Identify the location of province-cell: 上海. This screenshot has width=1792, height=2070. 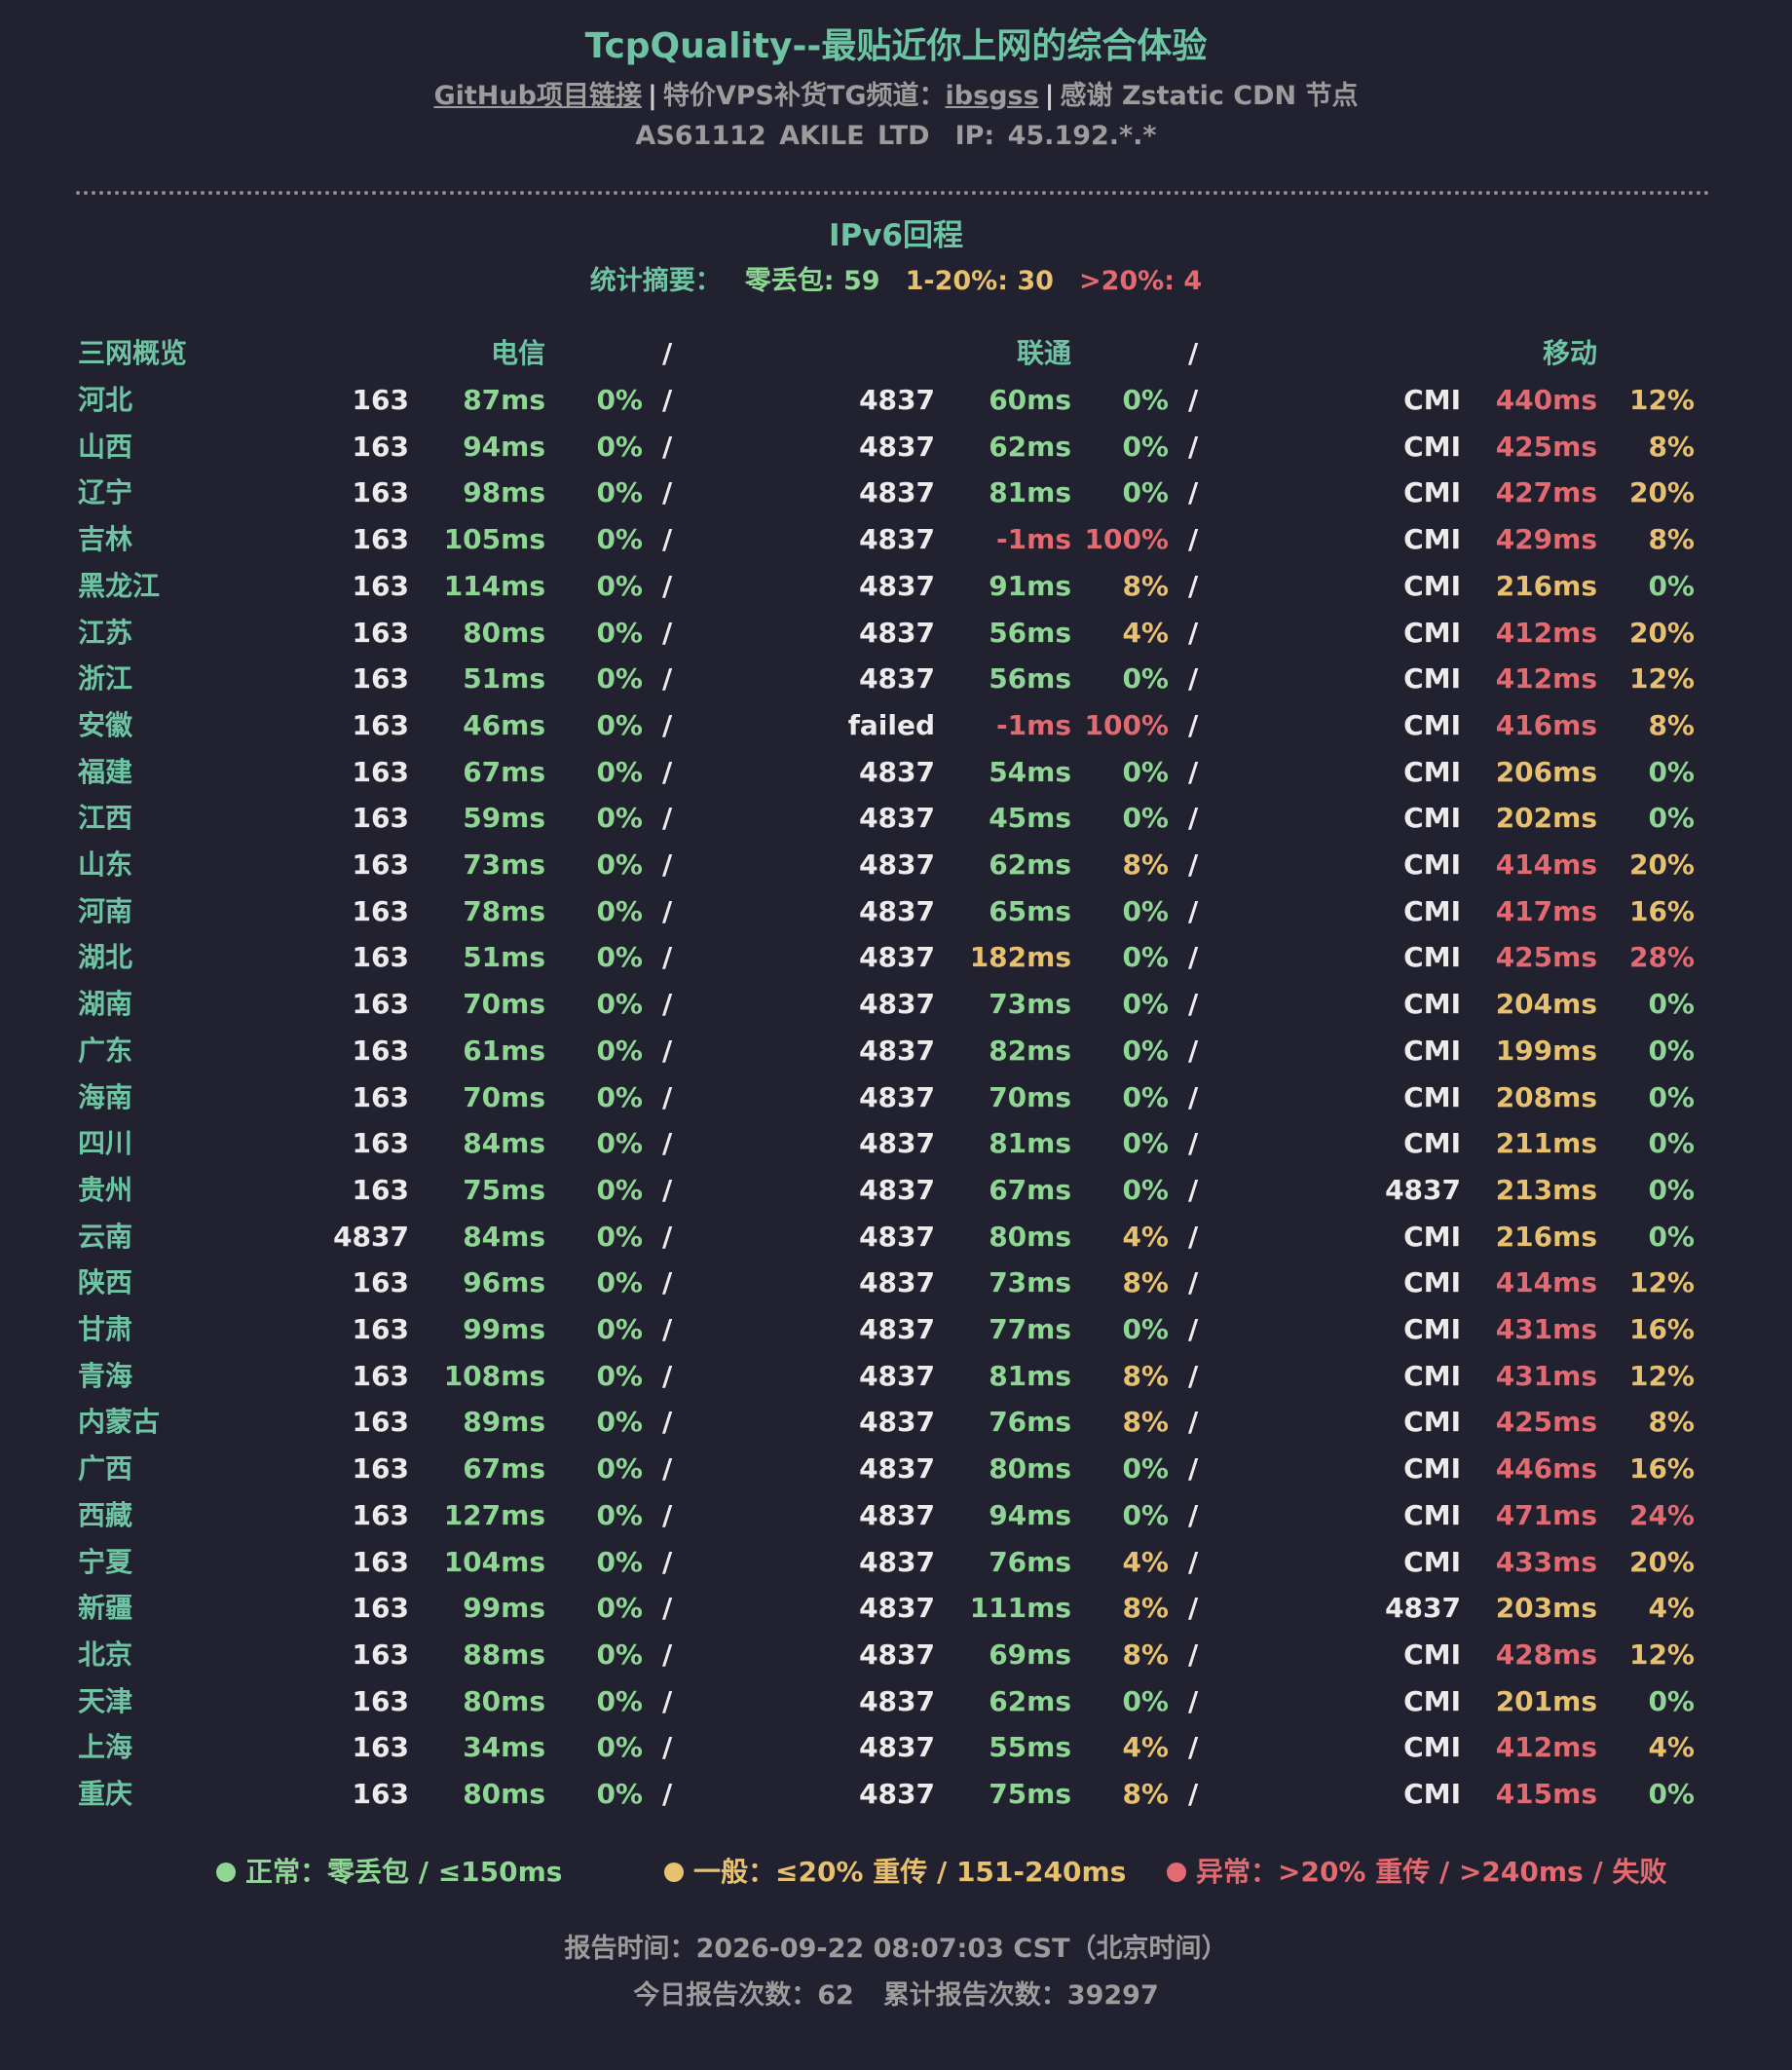
(105, 1747).